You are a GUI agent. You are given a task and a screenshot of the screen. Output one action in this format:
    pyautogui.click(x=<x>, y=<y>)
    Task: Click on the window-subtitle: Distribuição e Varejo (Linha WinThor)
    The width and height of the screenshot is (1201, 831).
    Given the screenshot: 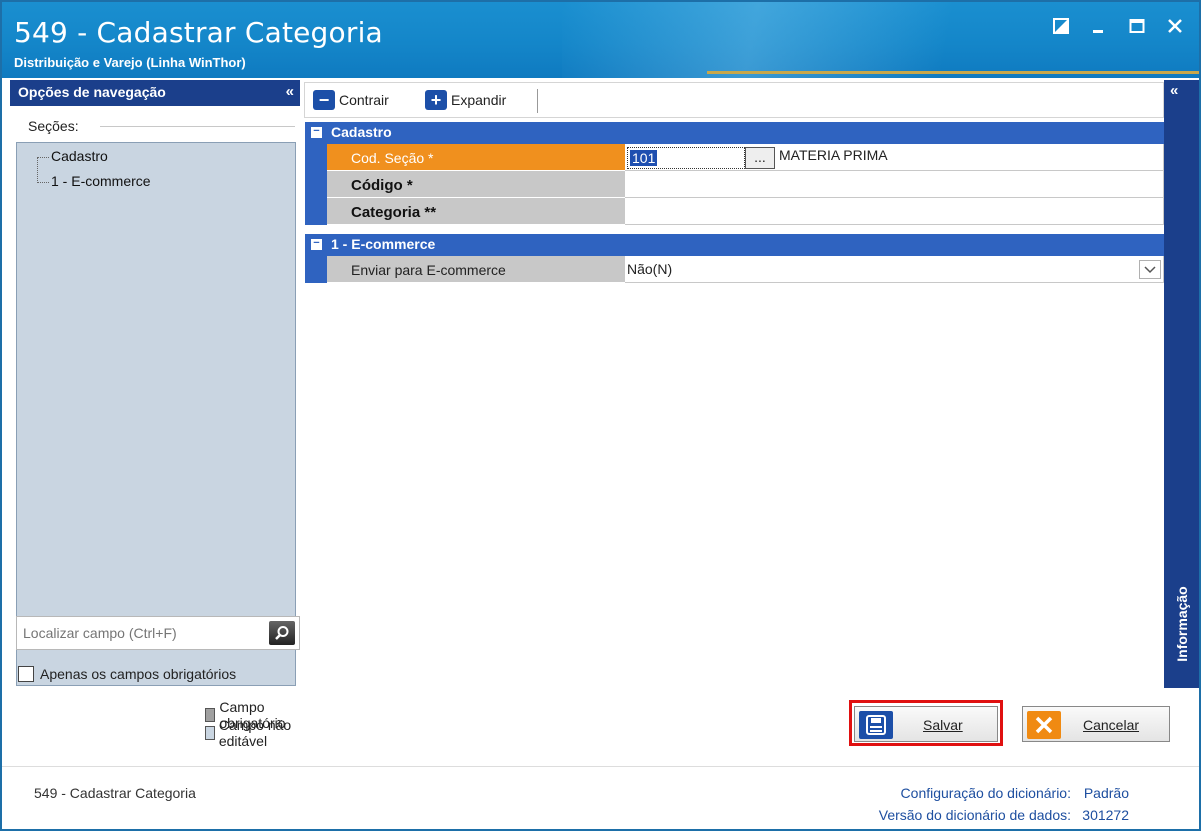 What is the action you would take?
    pyautogui.click(x=130, y=62)
    